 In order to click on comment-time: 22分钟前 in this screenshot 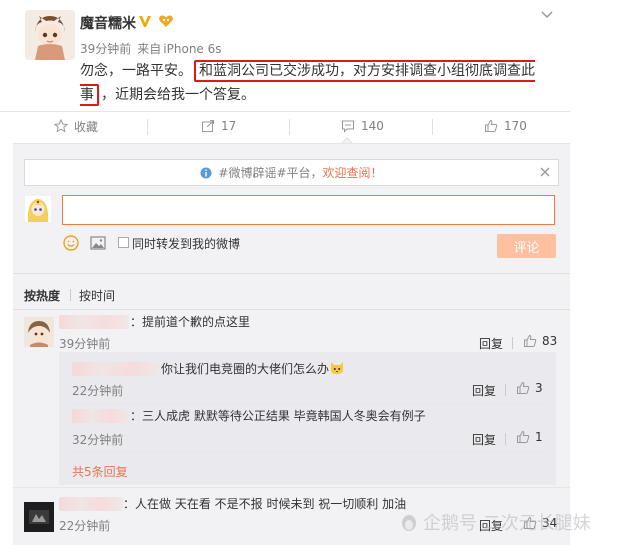, I will do `click(85, 526)`.